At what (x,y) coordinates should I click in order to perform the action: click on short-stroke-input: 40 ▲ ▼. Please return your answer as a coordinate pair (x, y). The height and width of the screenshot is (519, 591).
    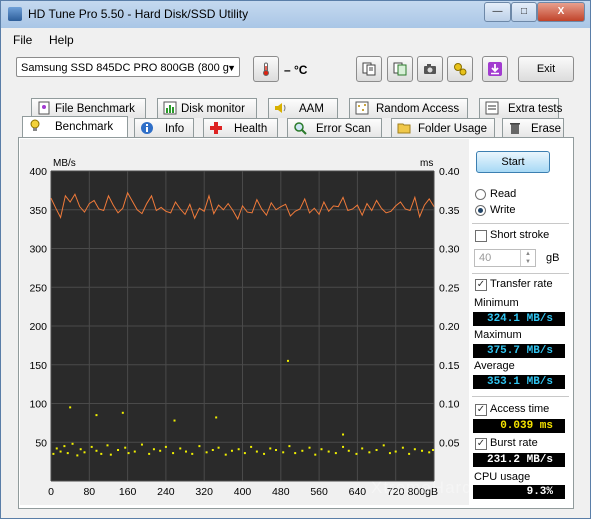
    Looking at the image, I should click on (505, 258).